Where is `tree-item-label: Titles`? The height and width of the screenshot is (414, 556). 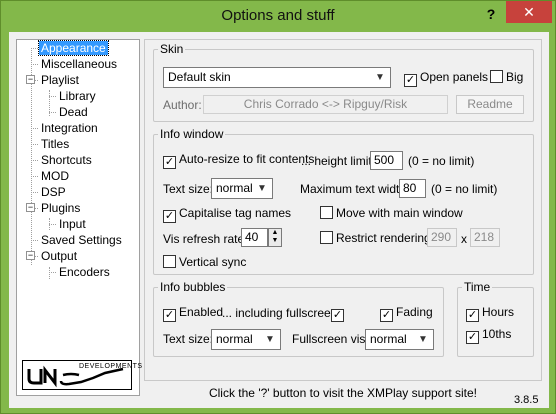
tree-item-label: Titles is located at coordinates (55, 144).